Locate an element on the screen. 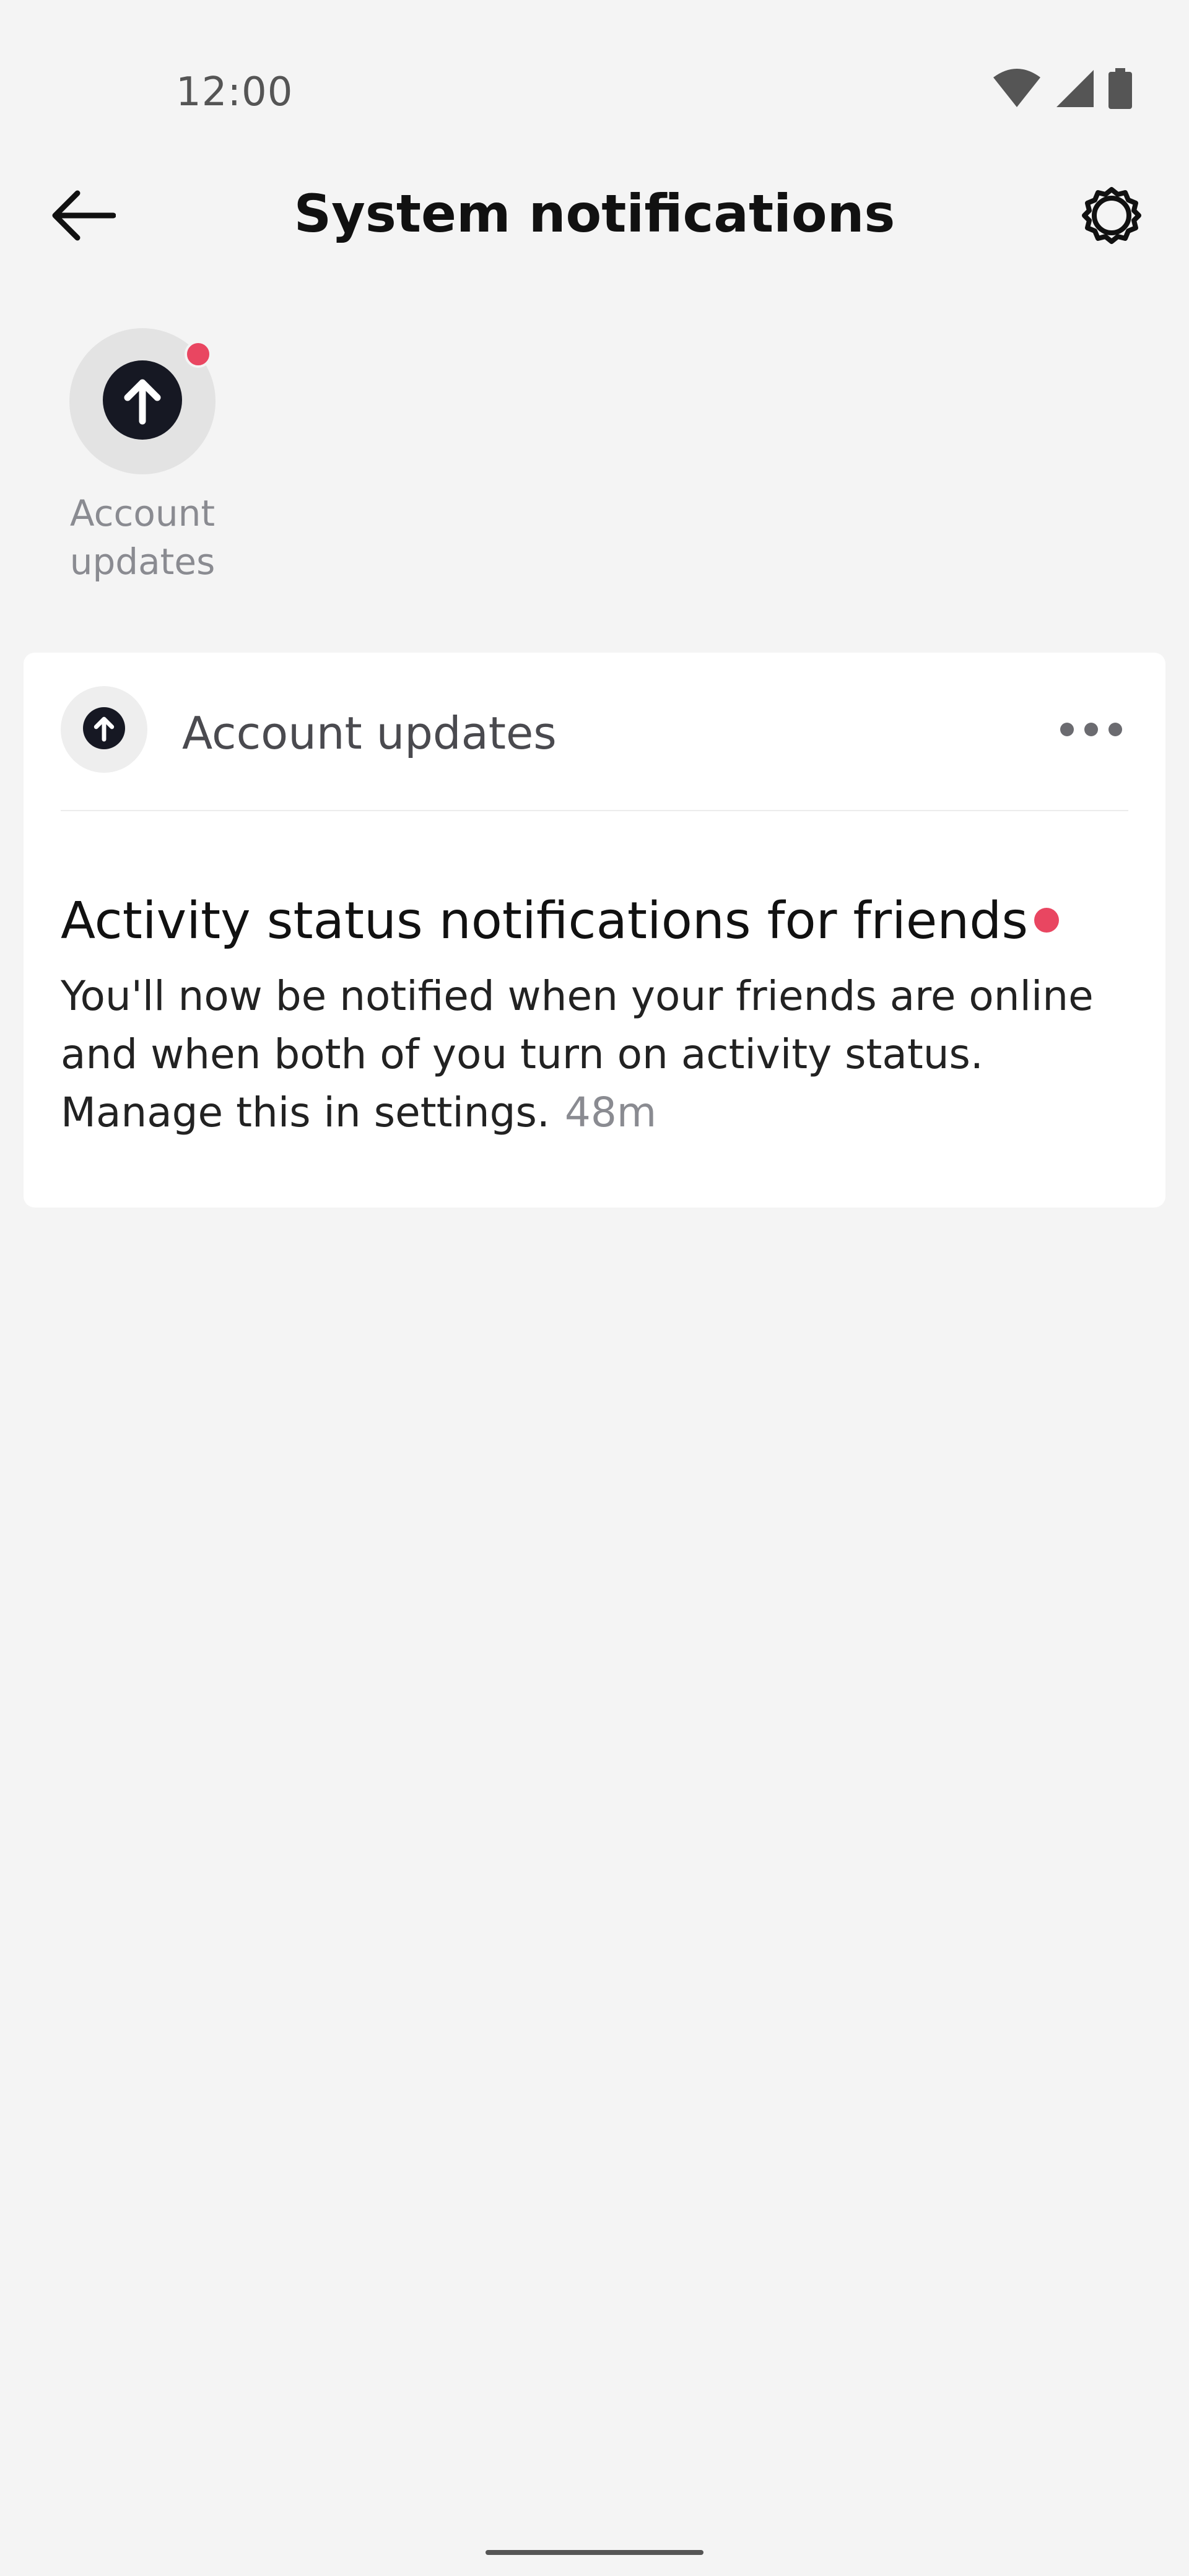  settings-button is located at coordinates (1111, 217).